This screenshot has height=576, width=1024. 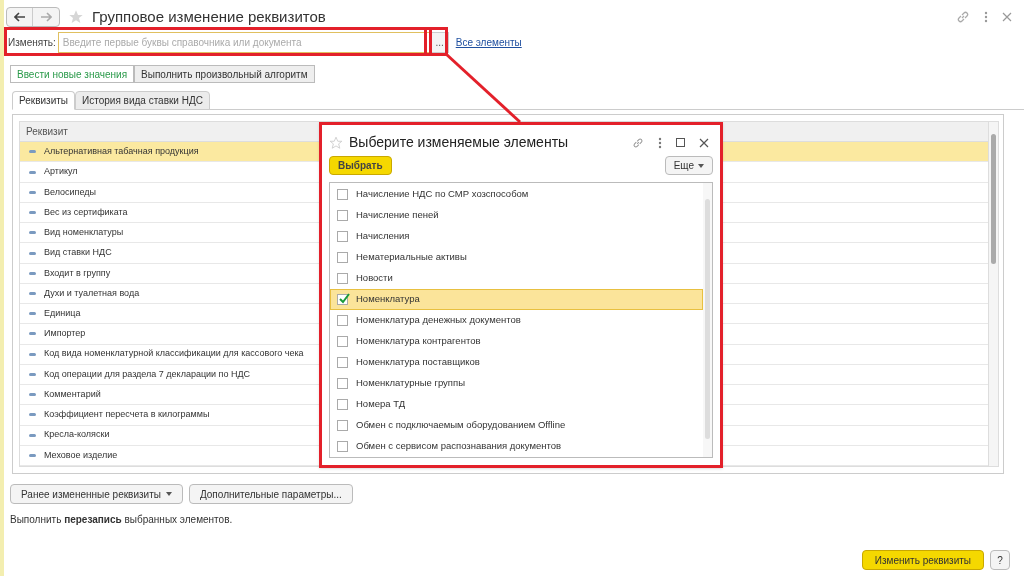 What do you see at coordinates (461, 425) in the screenshot?
I see `list-item-label: Обмен с подключаемым оборудованием Offline` at bounding box center [461, 425].